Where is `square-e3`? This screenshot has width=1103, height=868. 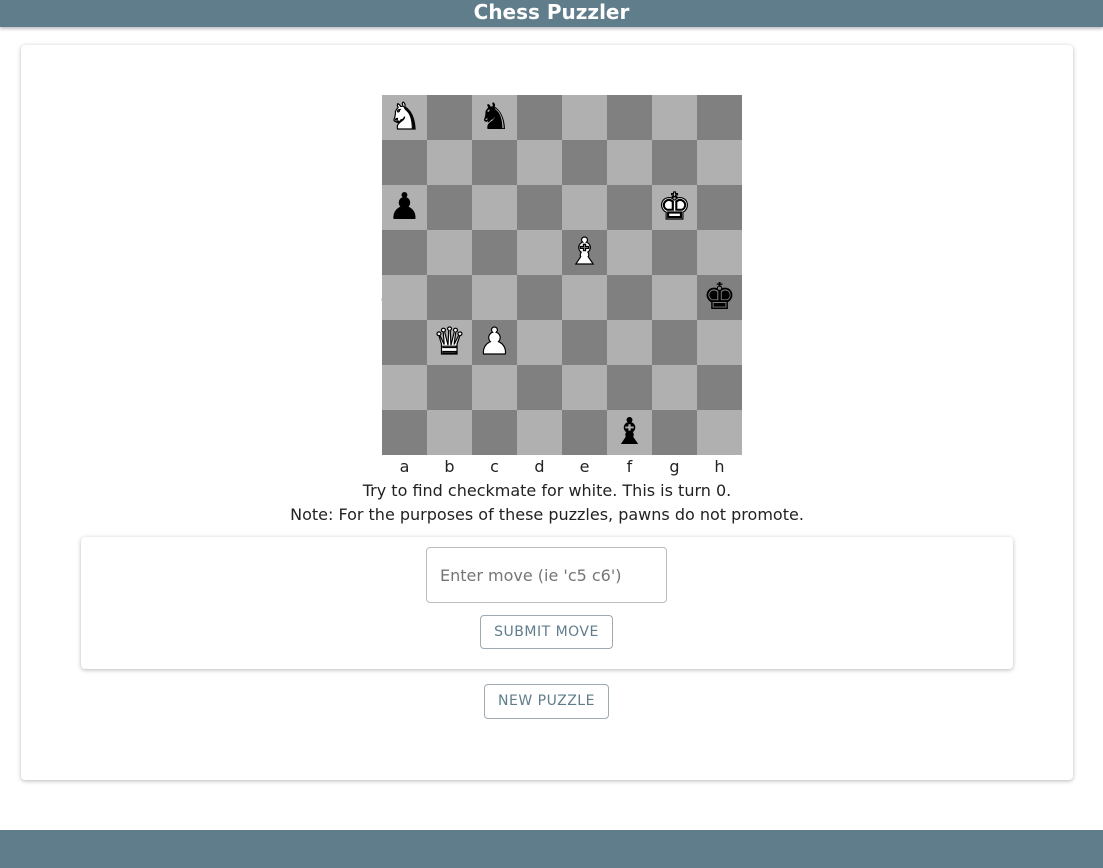 square-e3 is located at coordinates (584, 342).